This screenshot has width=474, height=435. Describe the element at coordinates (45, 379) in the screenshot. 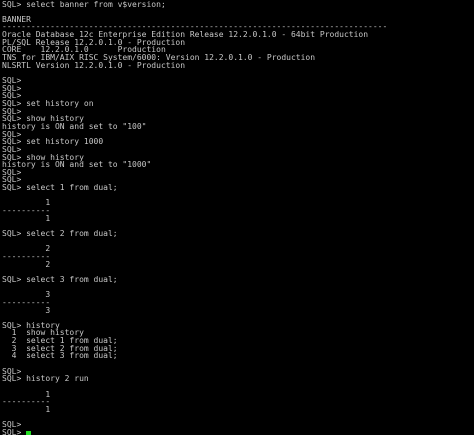

I see `terminal-line: SQL> history 2 run` at that location.